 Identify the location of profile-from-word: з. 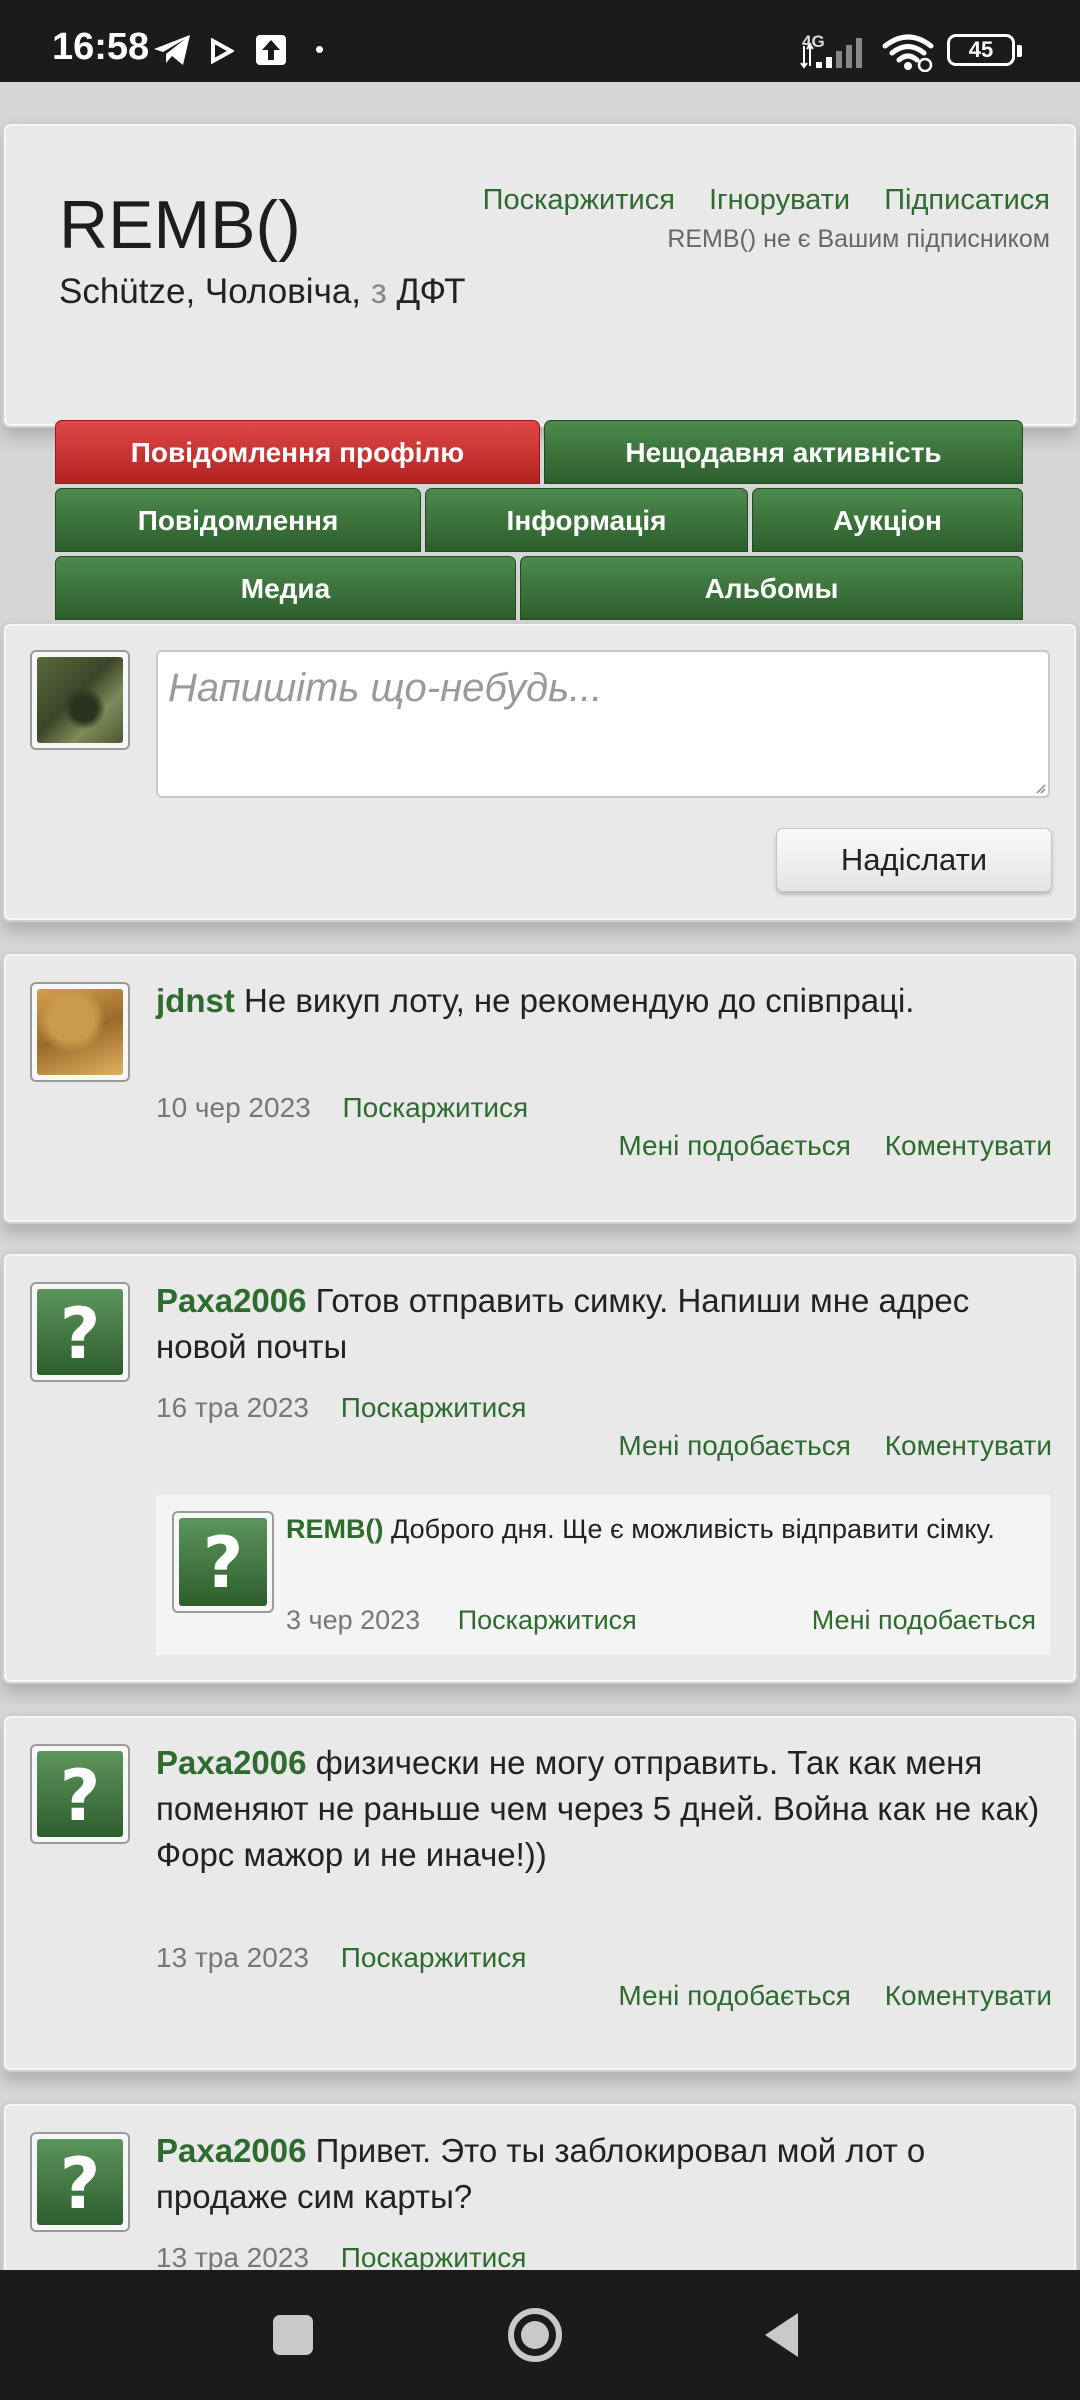
(378, 291).